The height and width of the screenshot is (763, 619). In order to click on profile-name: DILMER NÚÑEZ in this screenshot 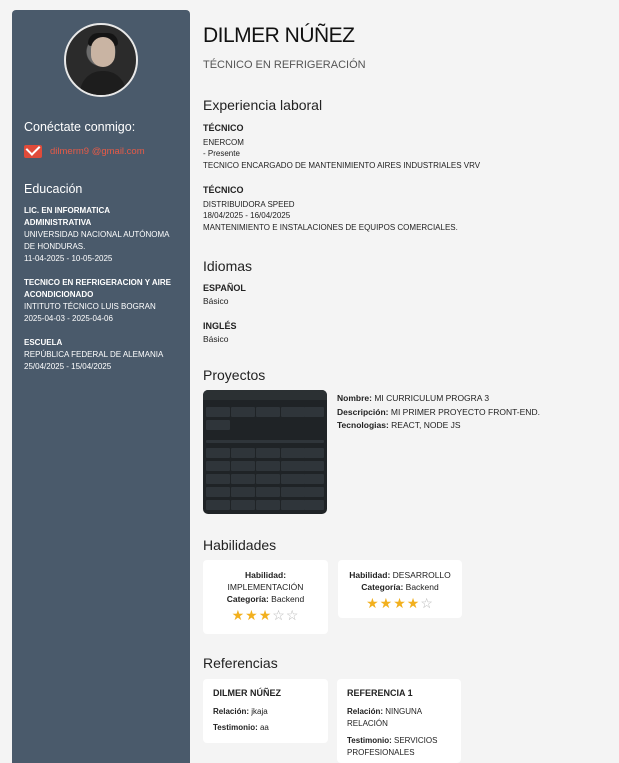, I will do `click(279, 35)`.